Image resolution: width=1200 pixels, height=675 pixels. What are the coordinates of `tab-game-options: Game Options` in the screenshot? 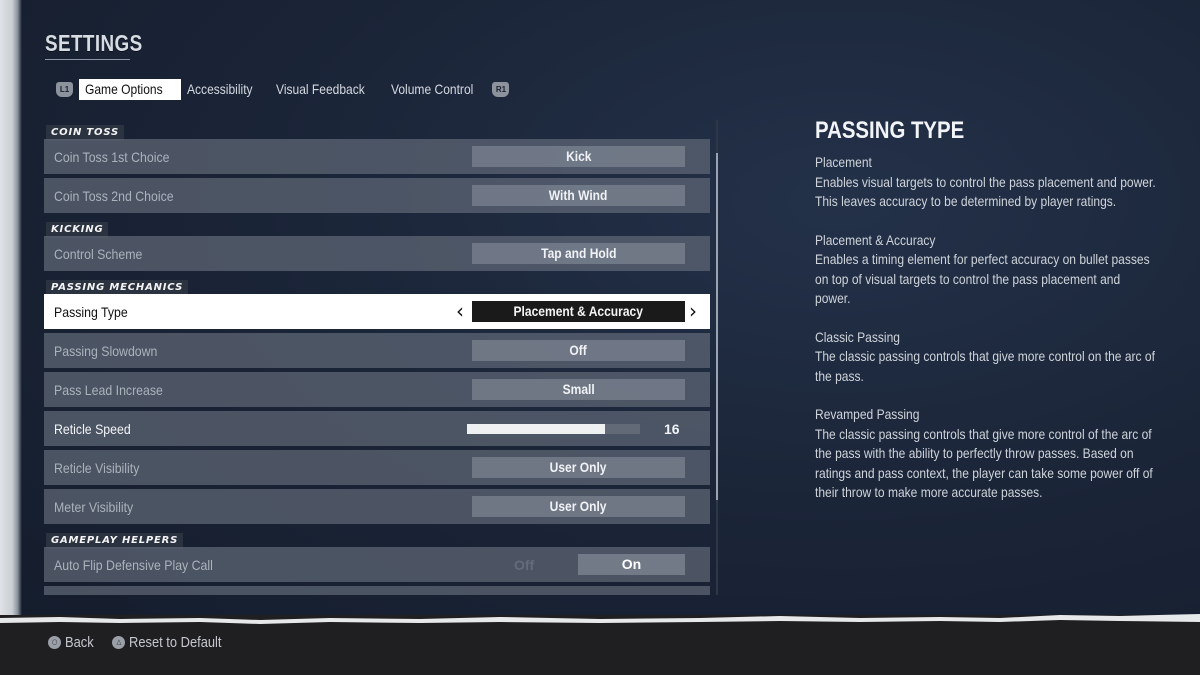 It's located at (130, 89).